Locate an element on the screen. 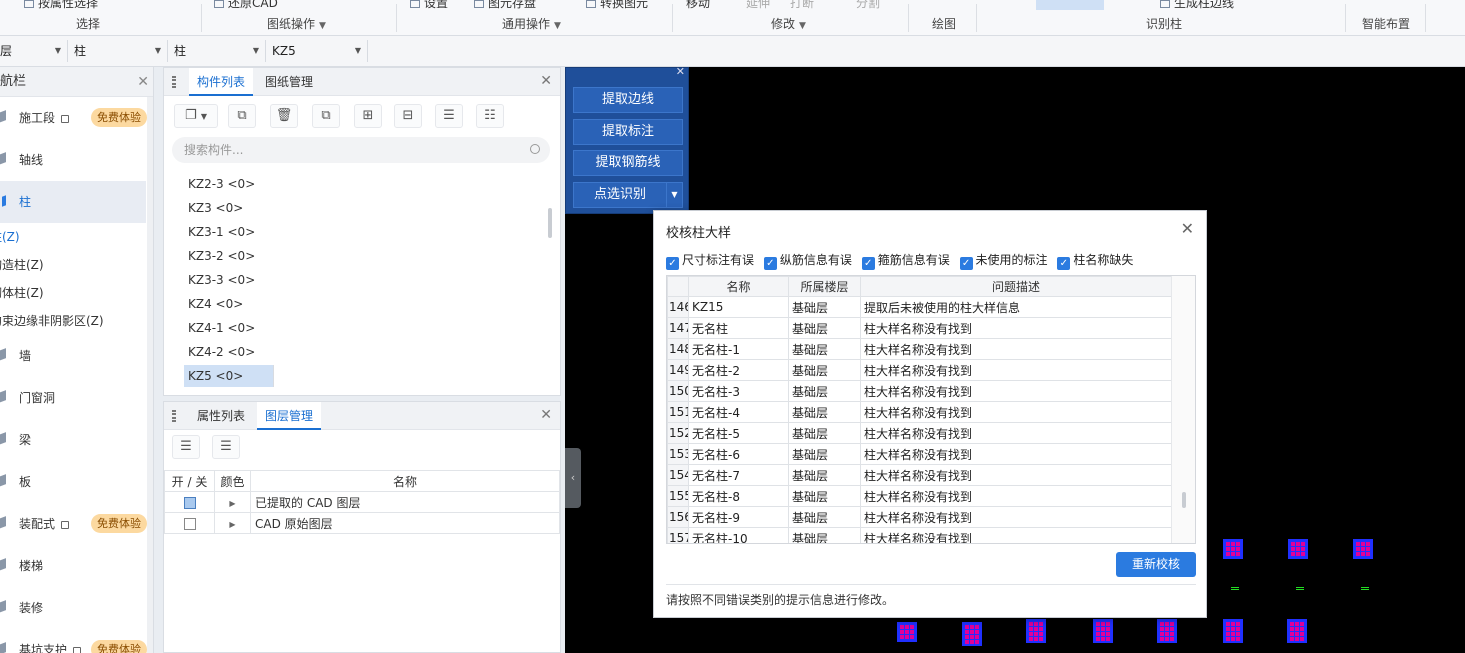 The width and height of the screenshot is (1465, 653). table-row: 155无名柱-8基础层柱大样名称没有找到 is located at coordinates (919, 496).